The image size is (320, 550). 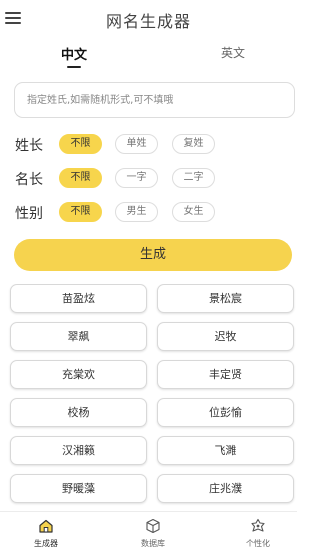 What do you see at coordinates (225, 488) in the screenshot?
I see `result-name-card: 庄兆濮` at bounding box center [225, 488].